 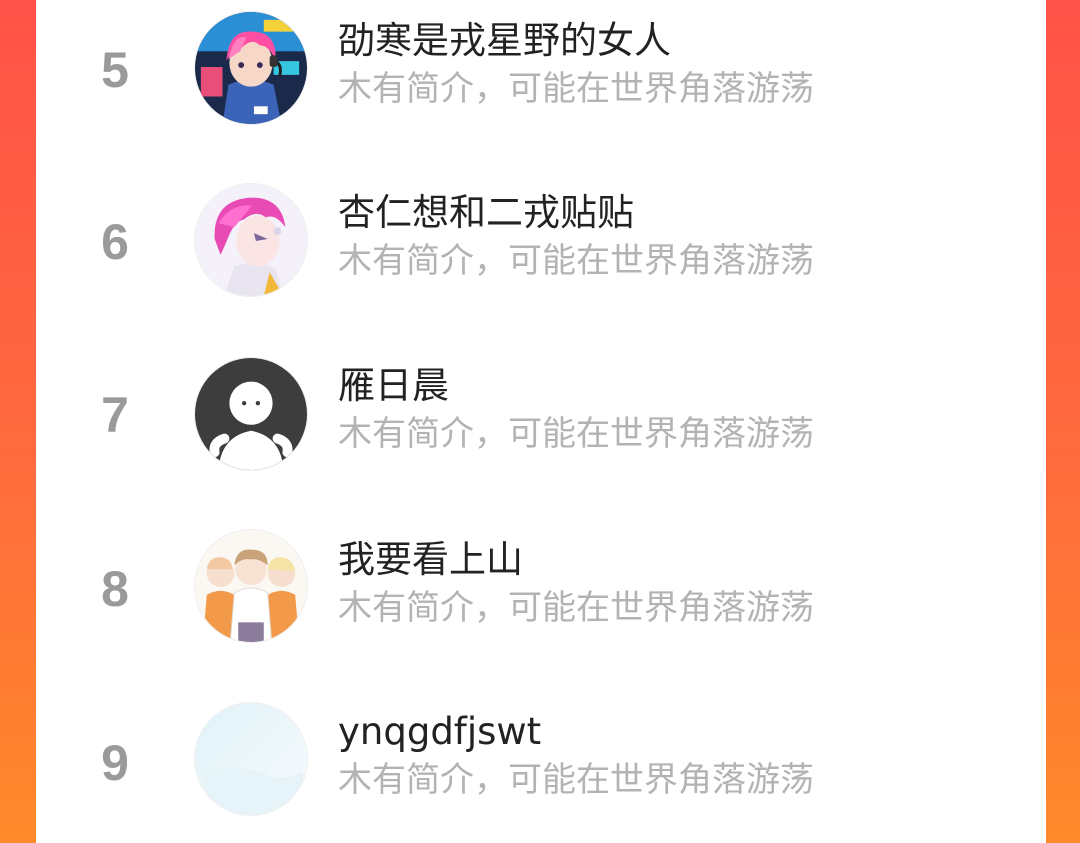 What do you see at coordinates (439, 732) in the screenshot?
I see `user-name: ynqgdfjswt` at bounding box center [439, 732].